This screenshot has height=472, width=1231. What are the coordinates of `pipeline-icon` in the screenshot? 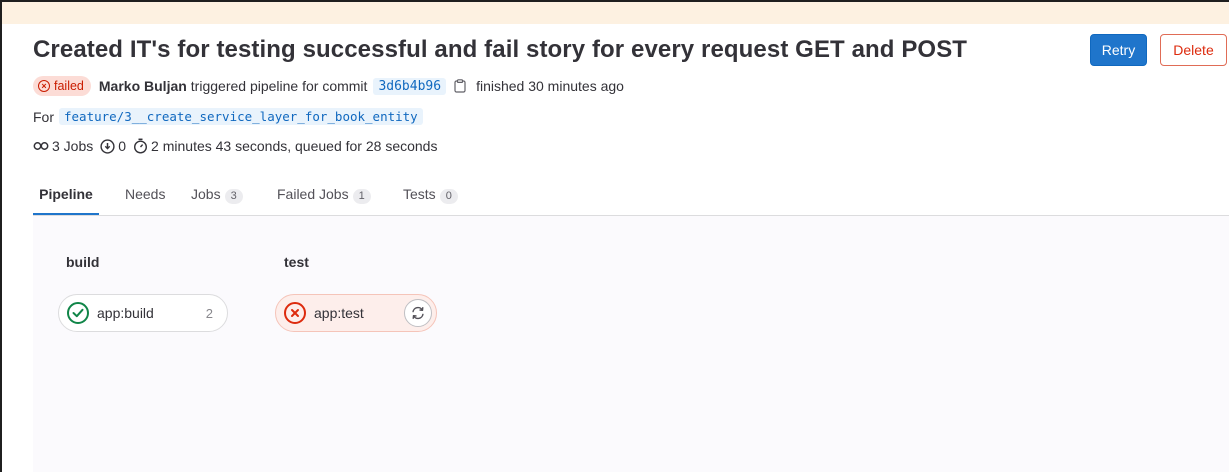 It's located at (41, 146).